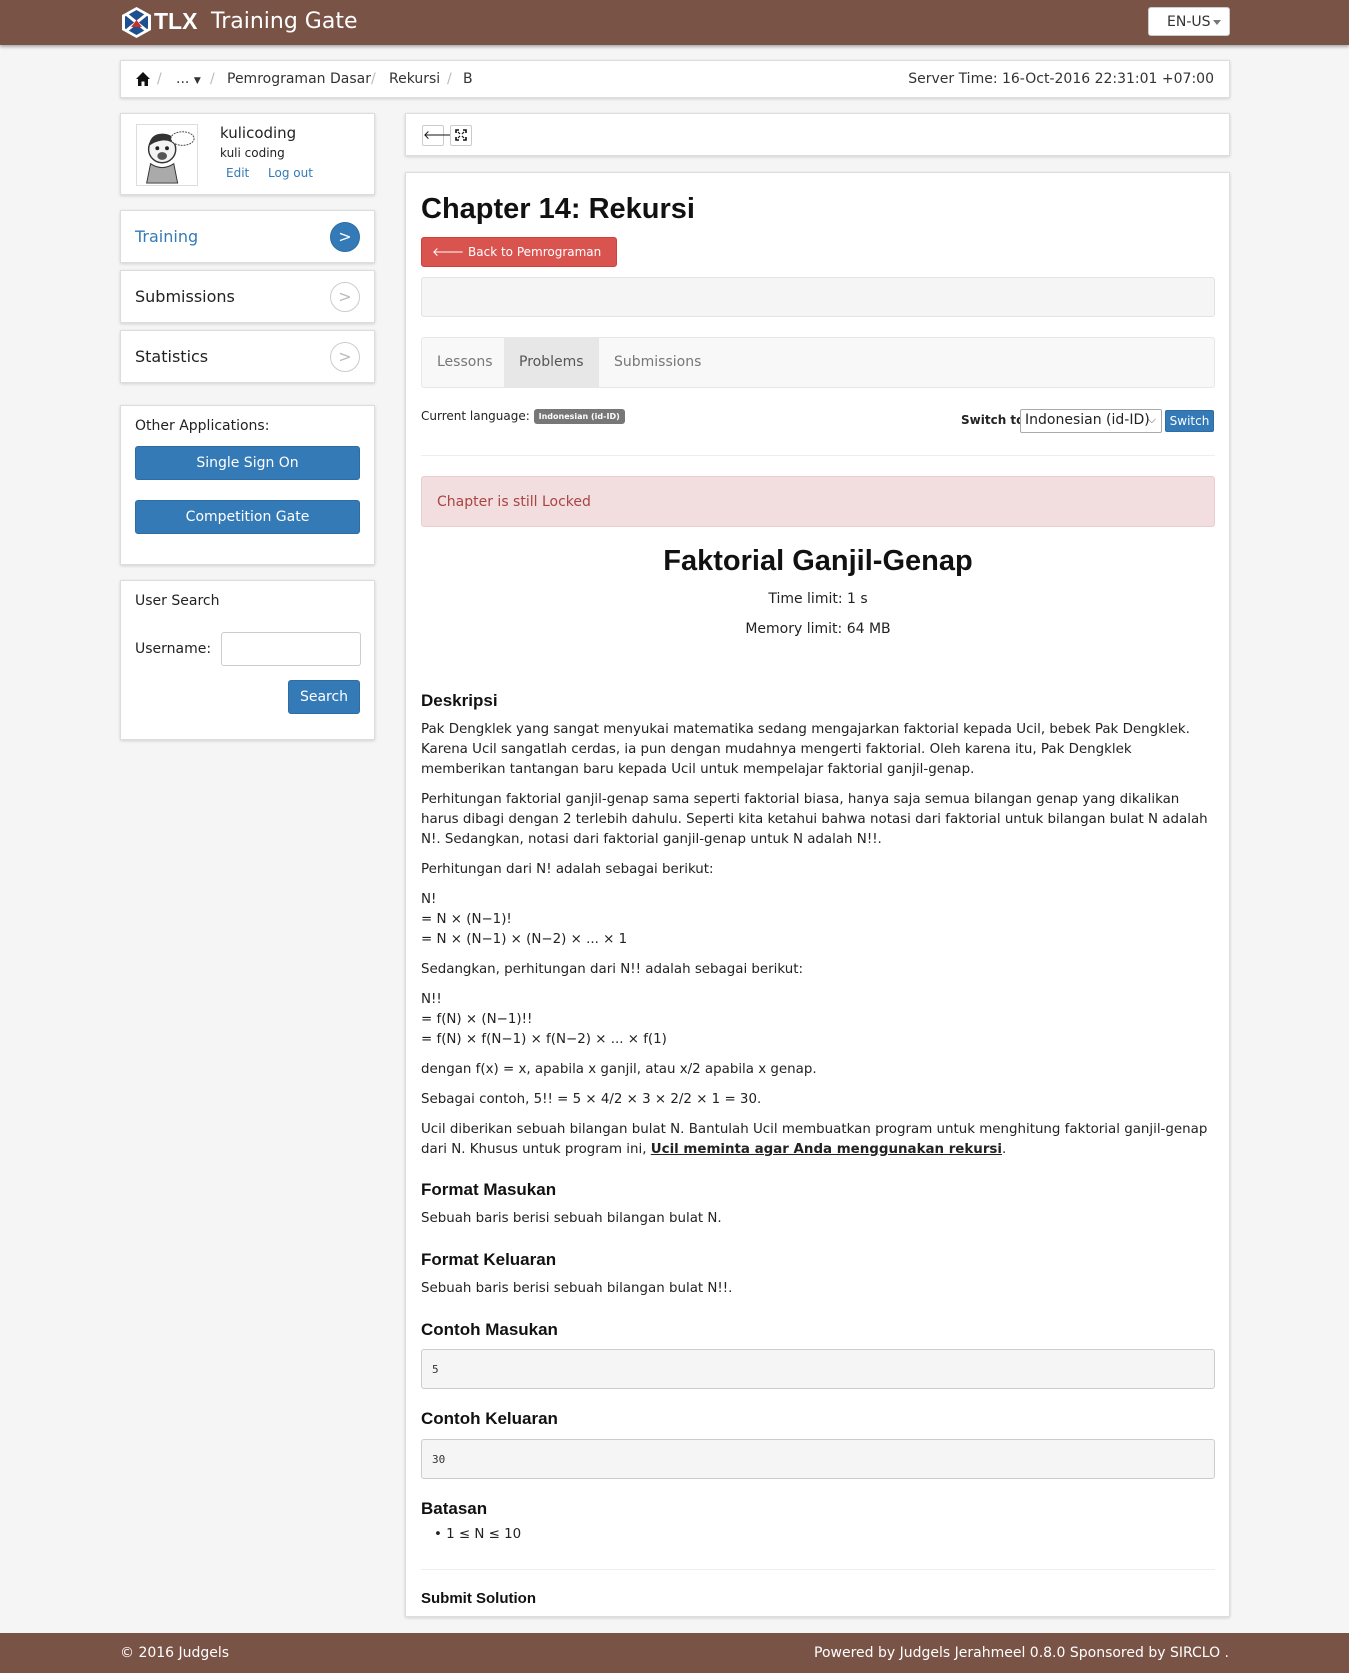 The height and width of the screenshot is (1673, 1349). Describe the element at coordinates (489, 1189) in the screenshot. I see `input-format-heading: Format Masukan` at that location.